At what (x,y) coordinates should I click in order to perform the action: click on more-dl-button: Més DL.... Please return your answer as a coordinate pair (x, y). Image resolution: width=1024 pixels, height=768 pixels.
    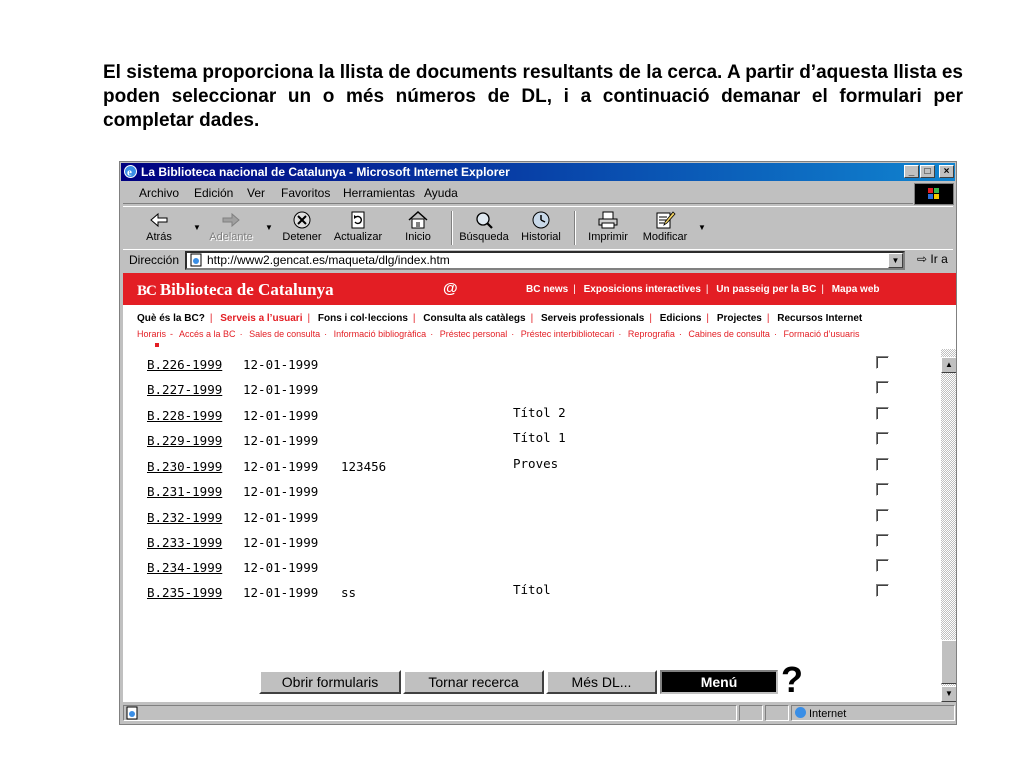
    Looking at the image, I should click on (601, 682).